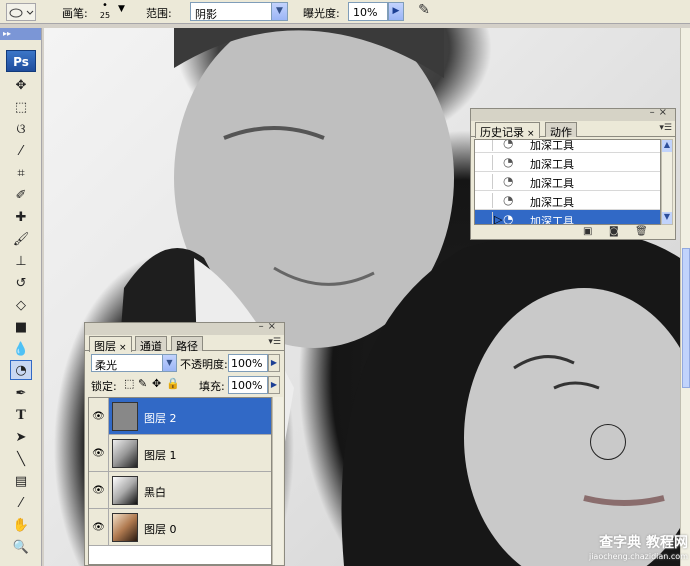 This screenshot has height=566, width=690. I want to click on layers-panel-titlebar: –×, so click(184, 328).